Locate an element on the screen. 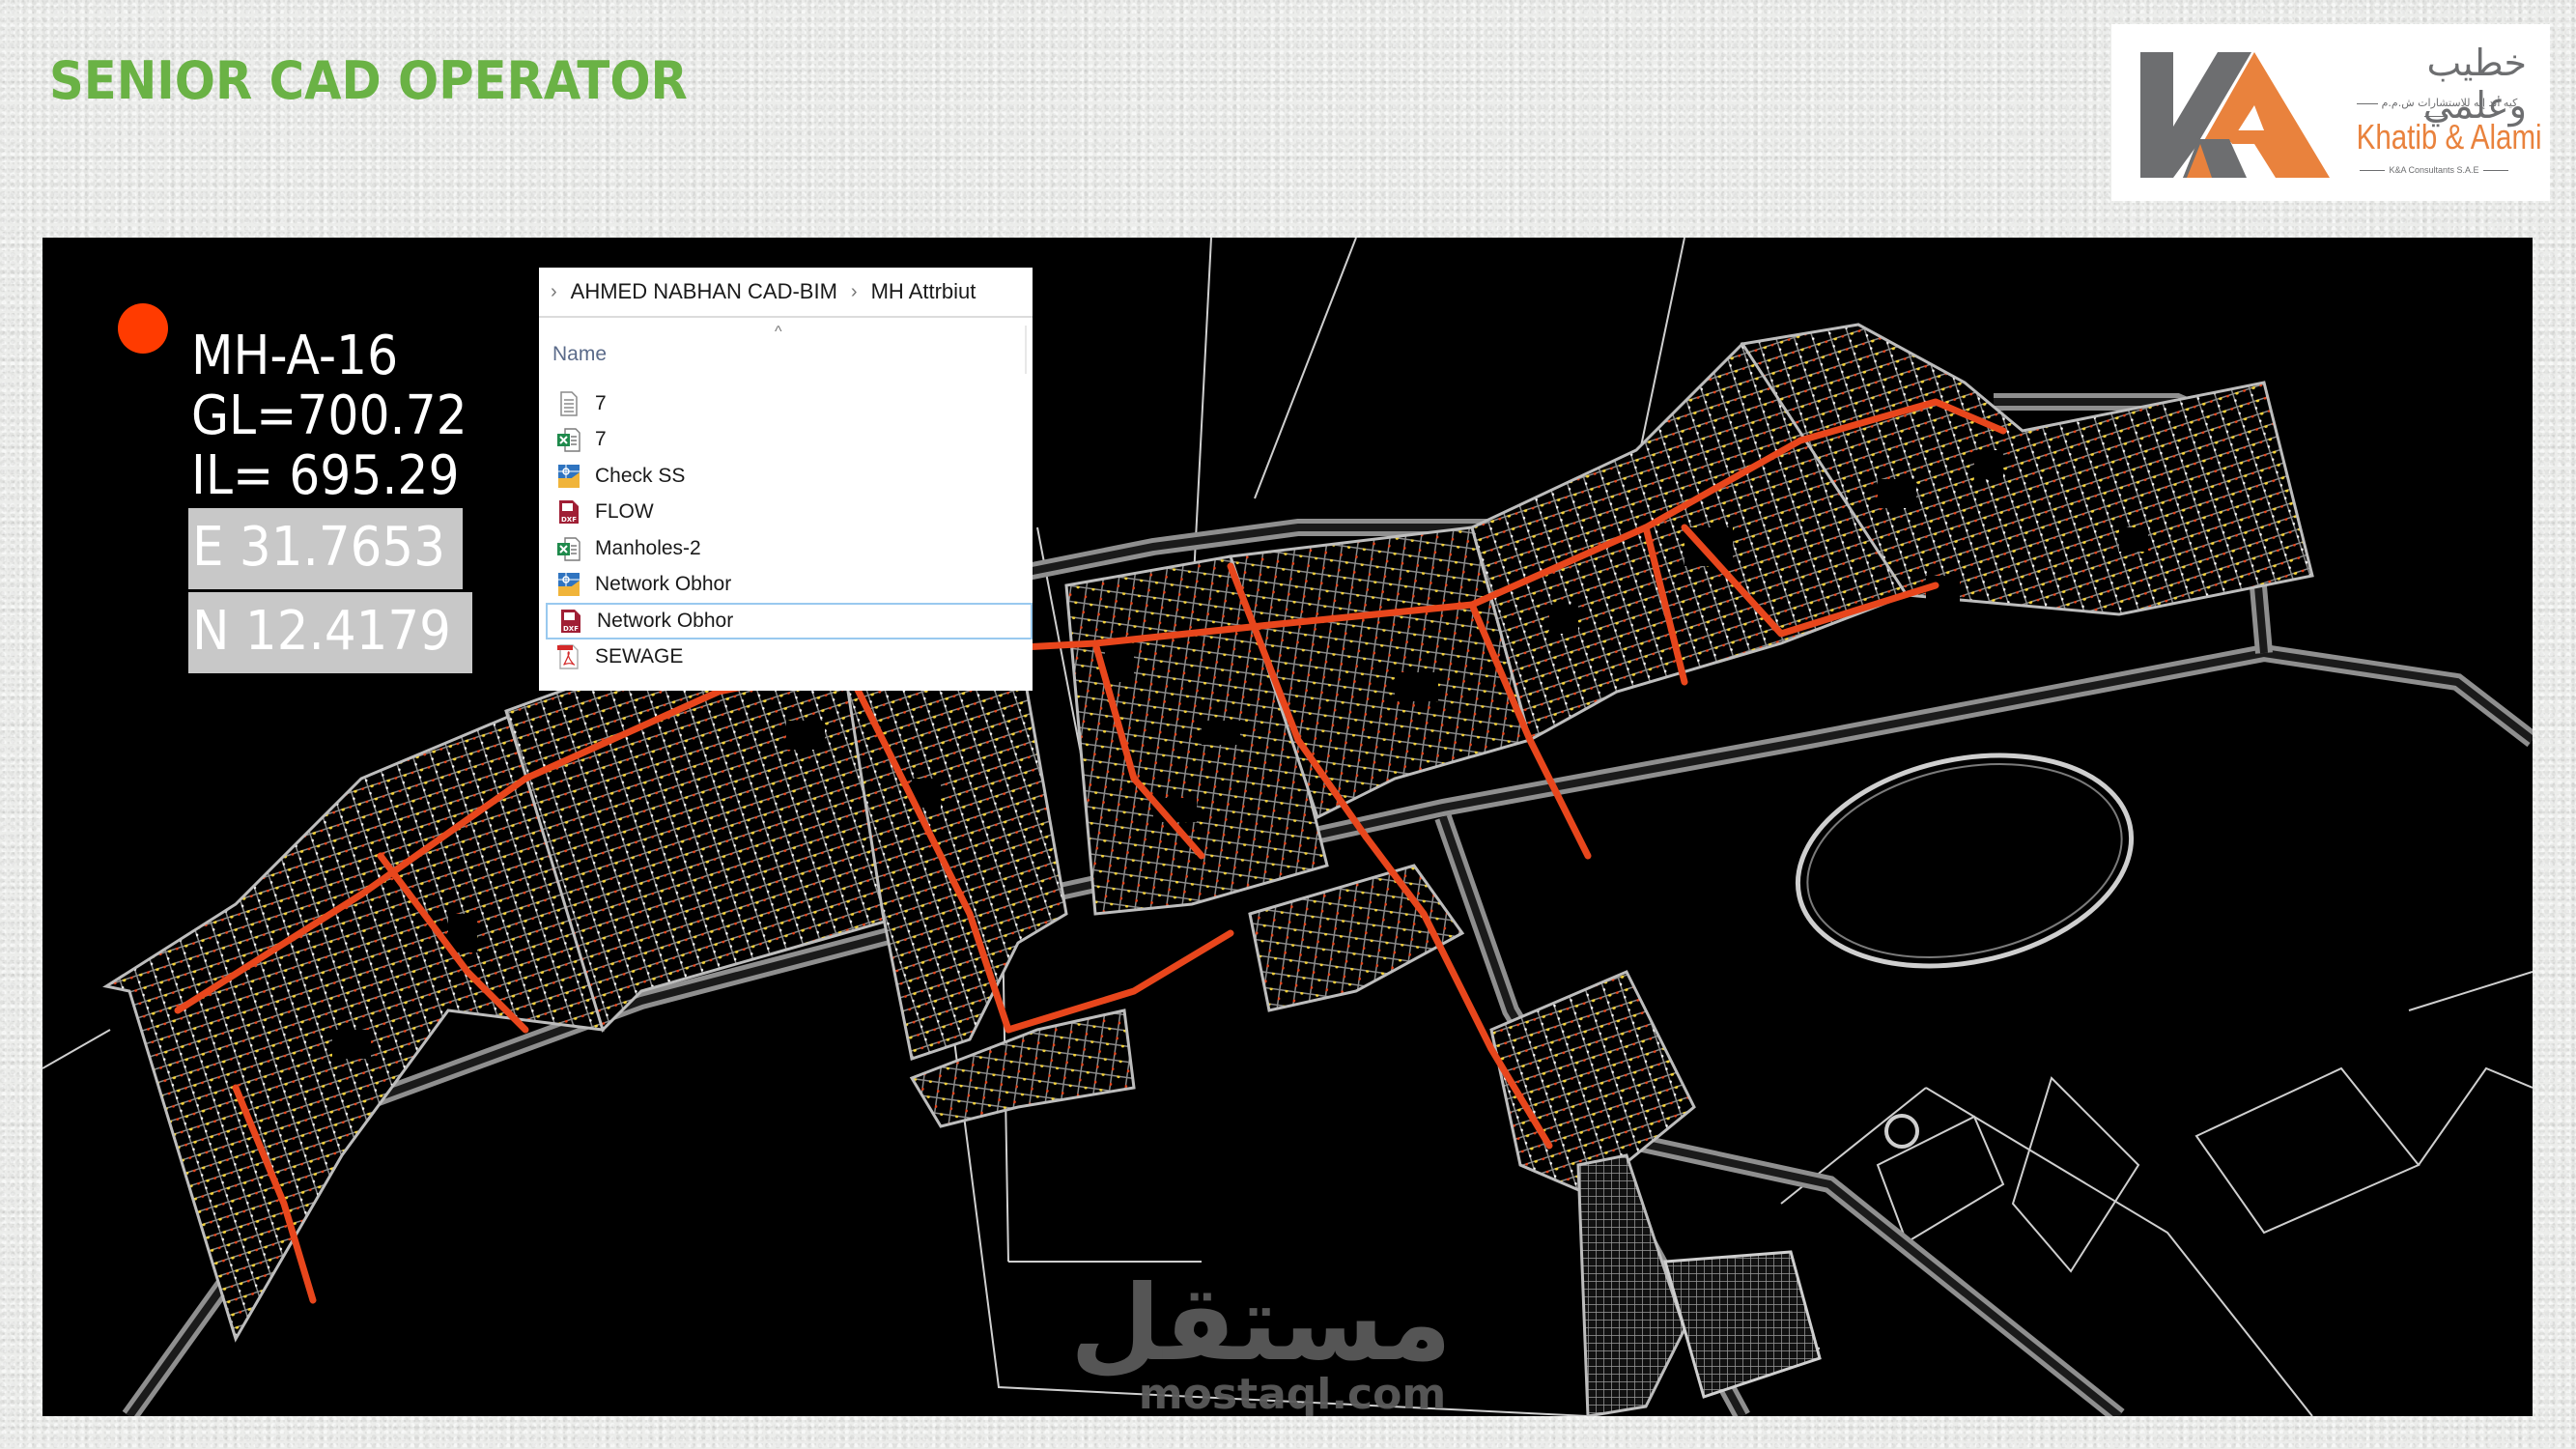 The width and height of the screenshot is (2576, 1449). file-row: Manholes-2 is located at coordinates (786, 548).